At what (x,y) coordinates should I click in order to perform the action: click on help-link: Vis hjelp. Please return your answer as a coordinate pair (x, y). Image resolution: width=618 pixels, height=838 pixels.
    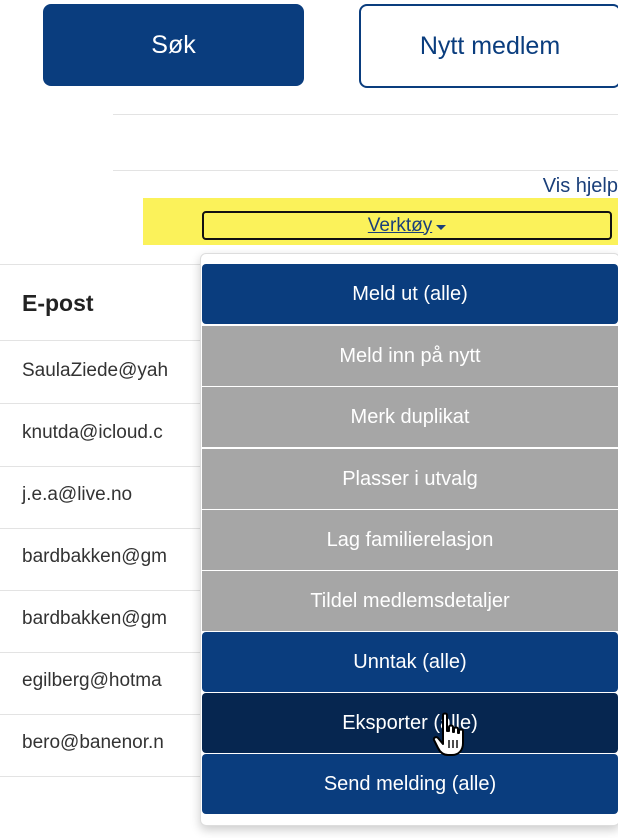
    Looking at the image, I should click on (580, 186).